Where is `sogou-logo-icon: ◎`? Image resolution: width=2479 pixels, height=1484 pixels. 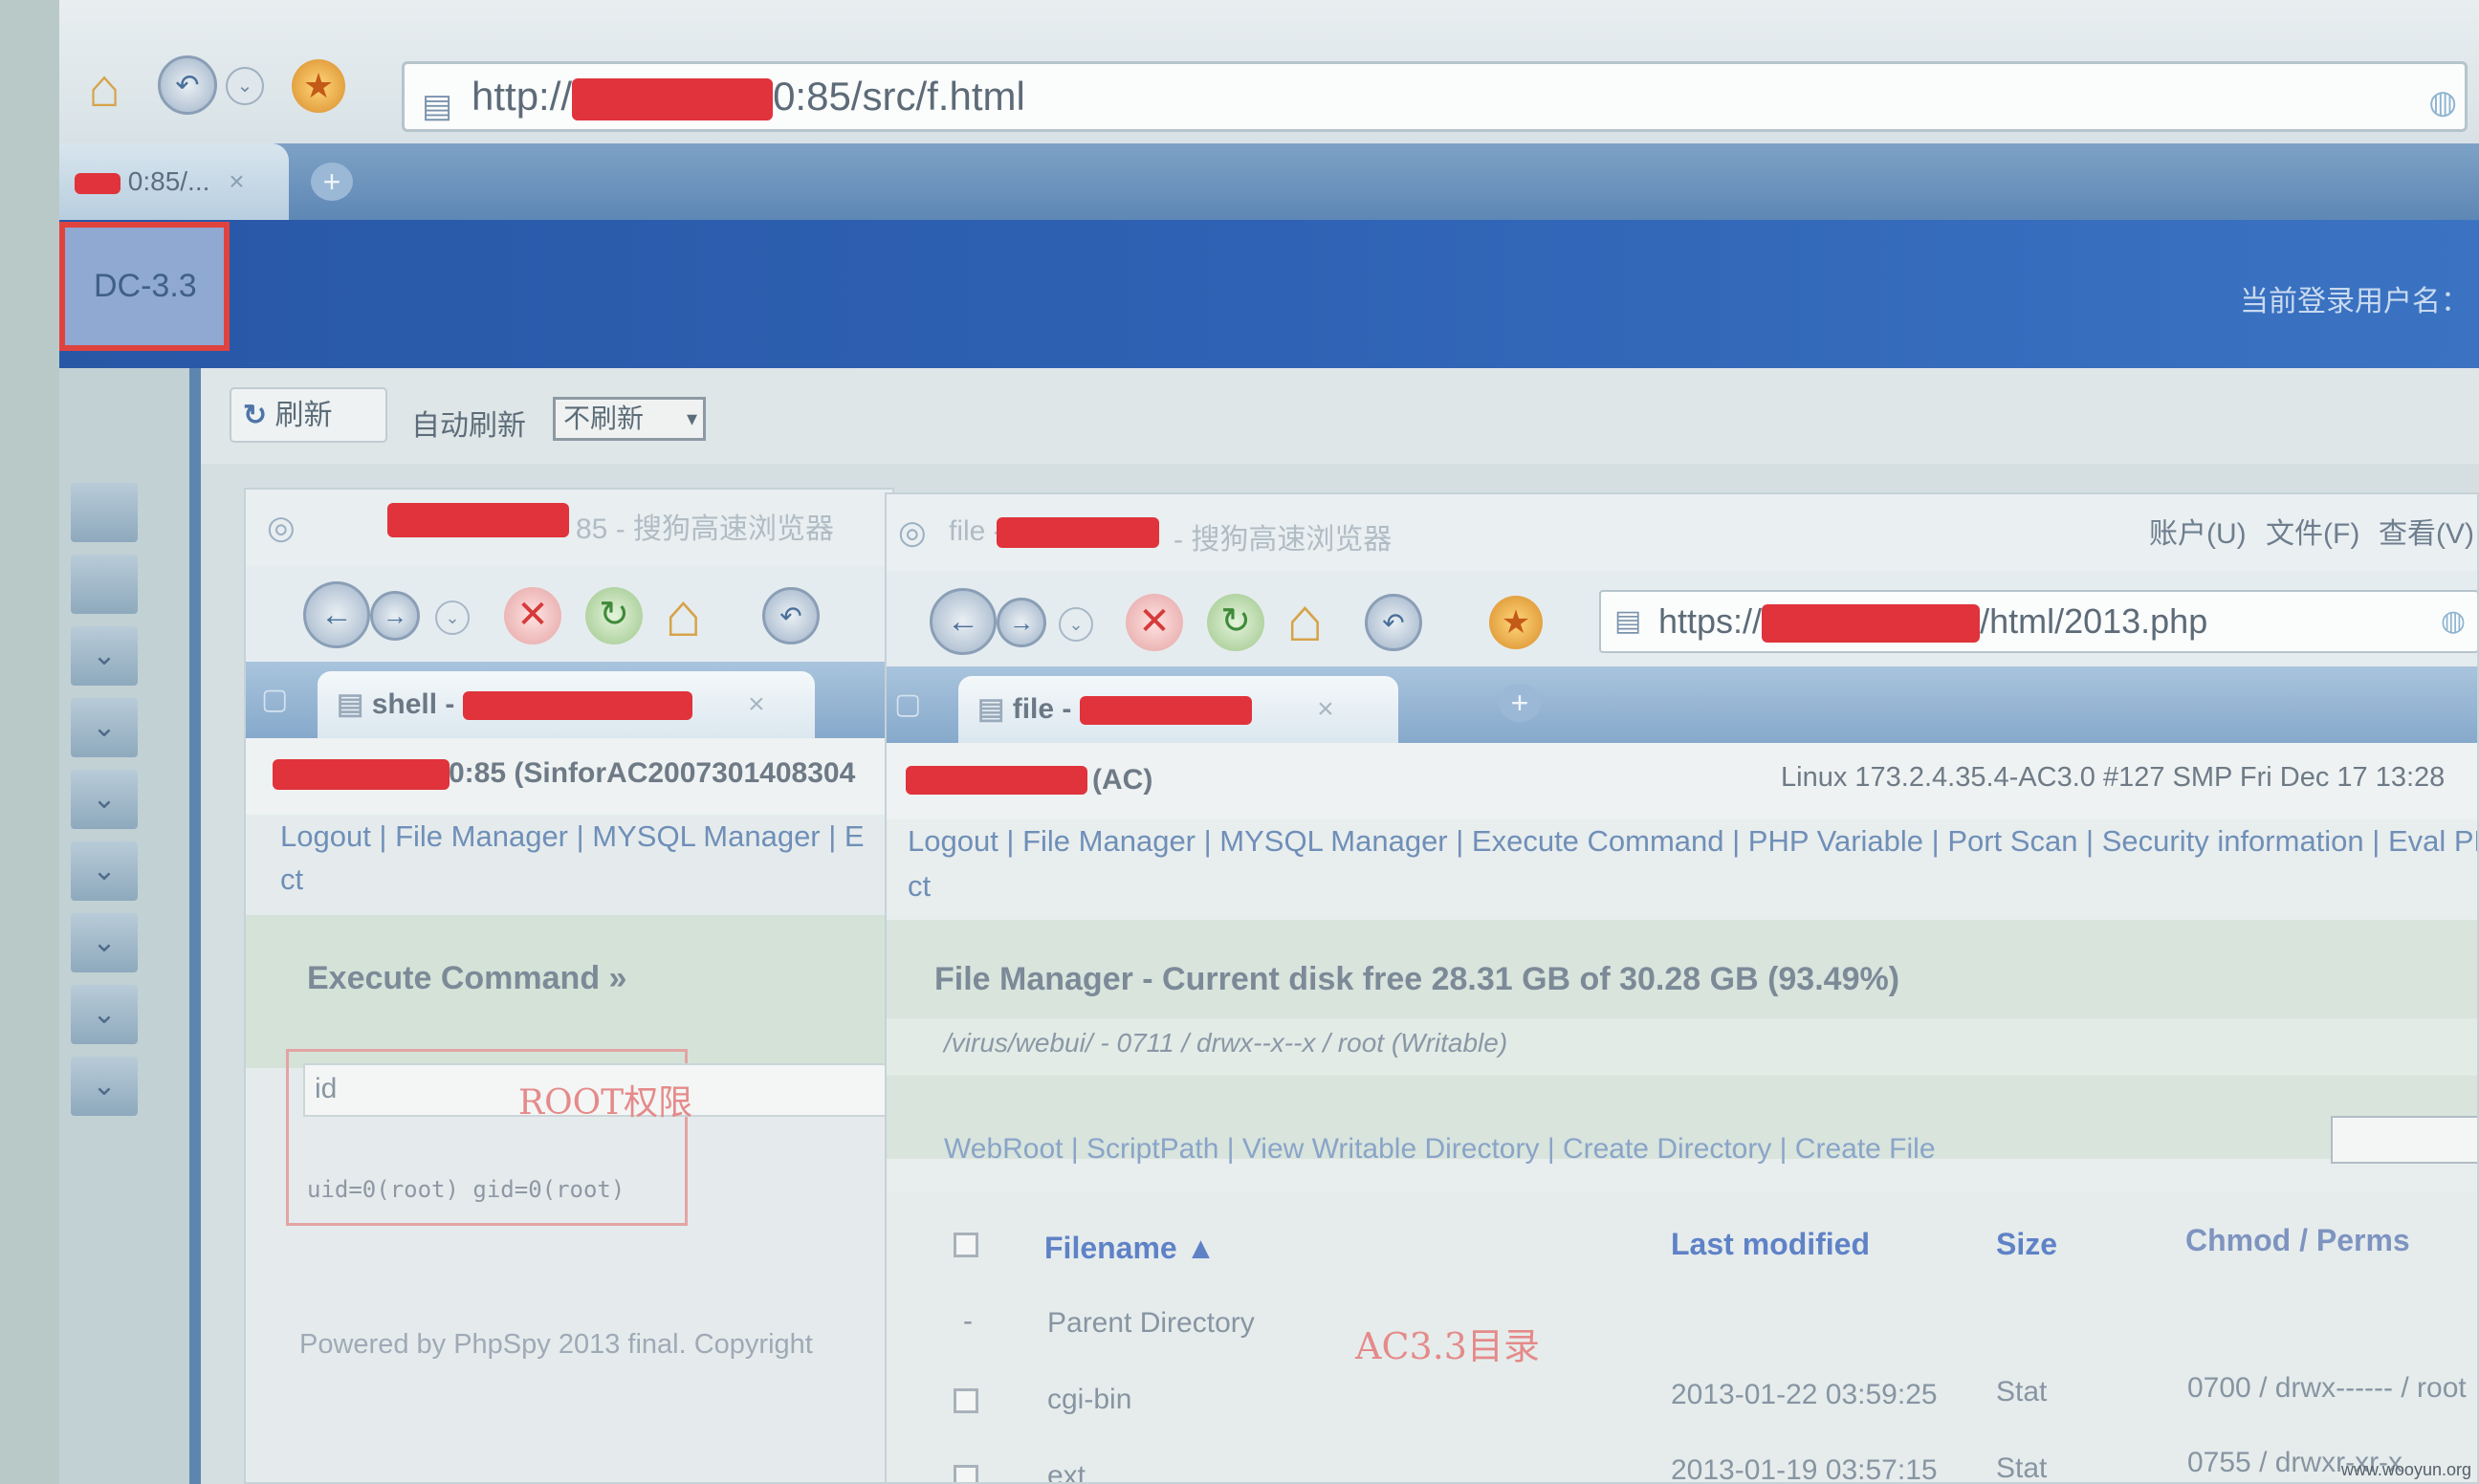 sogou-logo-icon: ◎ is located at coordinates (912, 533).